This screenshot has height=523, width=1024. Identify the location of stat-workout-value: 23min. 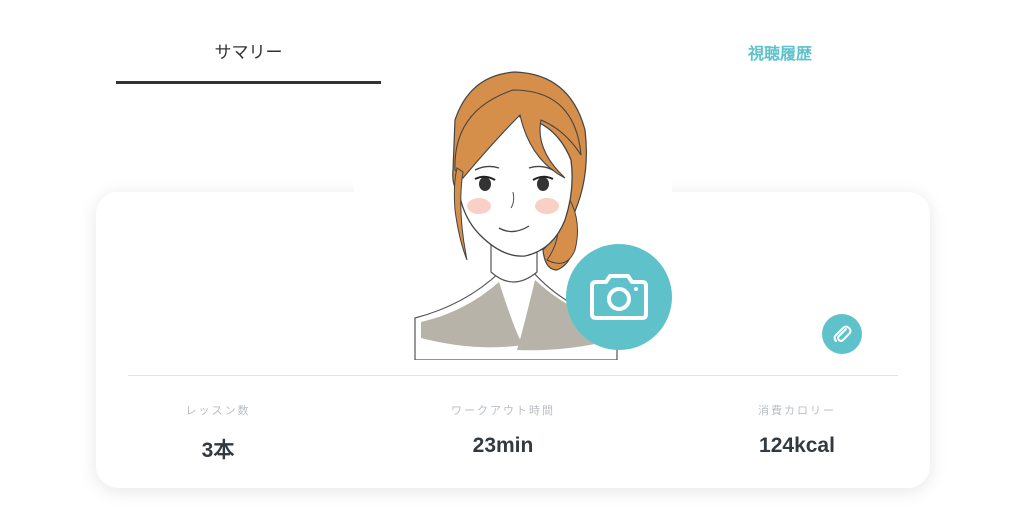
(503, 445).